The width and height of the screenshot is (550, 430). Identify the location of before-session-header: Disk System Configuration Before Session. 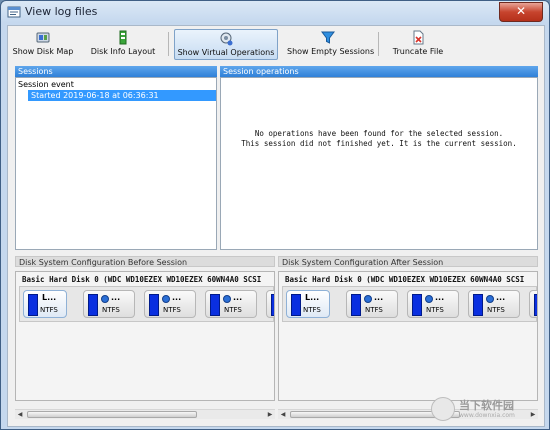
(145, 261).